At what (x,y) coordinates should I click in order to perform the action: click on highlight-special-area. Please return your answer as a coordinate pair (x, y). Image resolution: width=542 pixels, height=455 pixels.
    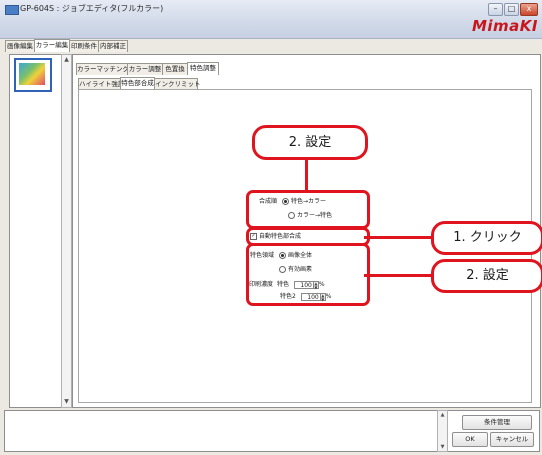
    Looking at the image, I should click on (308, 274).